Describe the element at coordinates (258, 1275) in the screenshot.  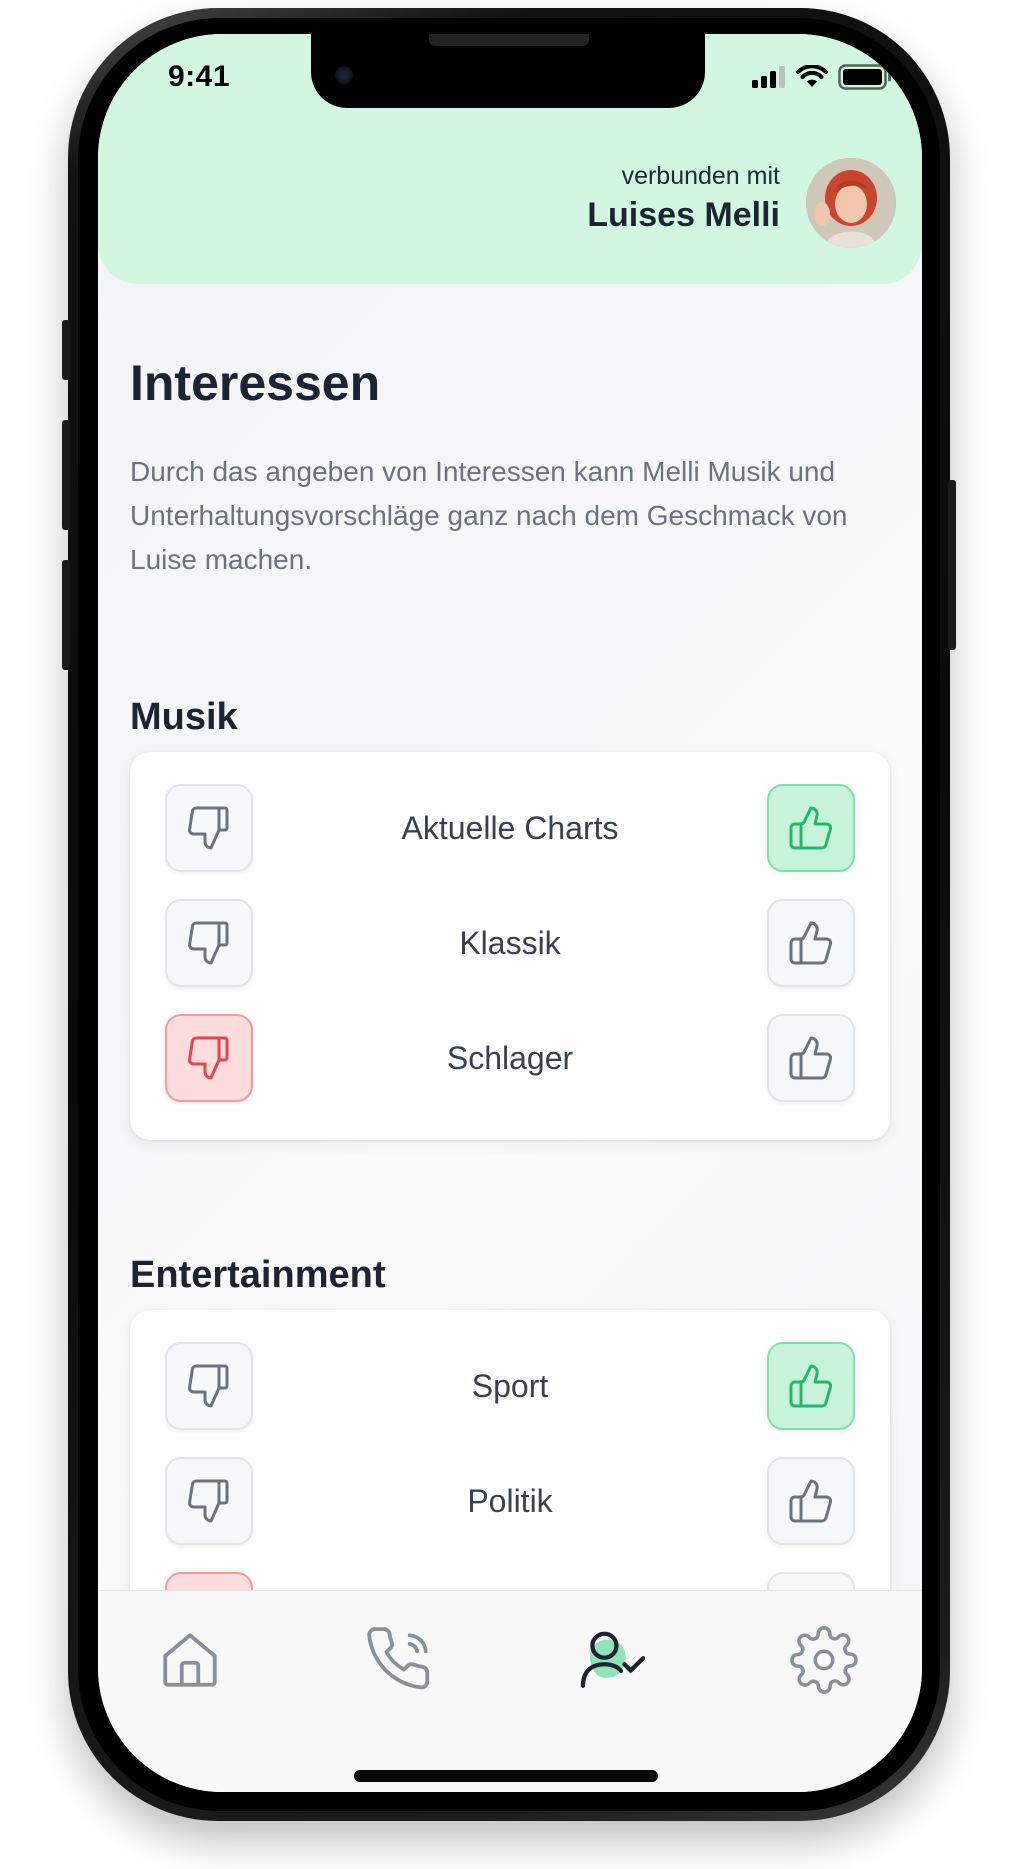
I see `section-title-entertainment: Entertainment` at that location.